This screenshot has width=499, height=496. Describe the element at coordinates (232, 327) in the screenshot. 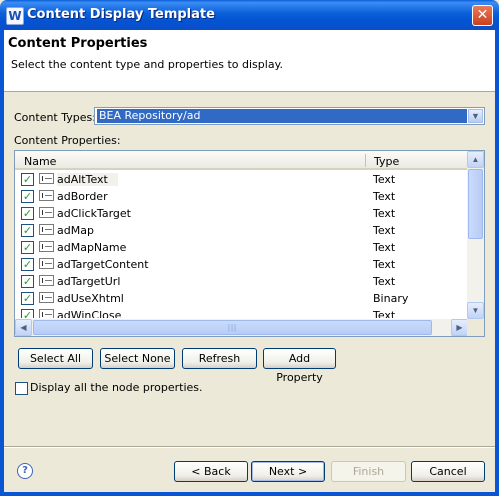

I see `horizontal-scroll-thumb: |||` at that location.